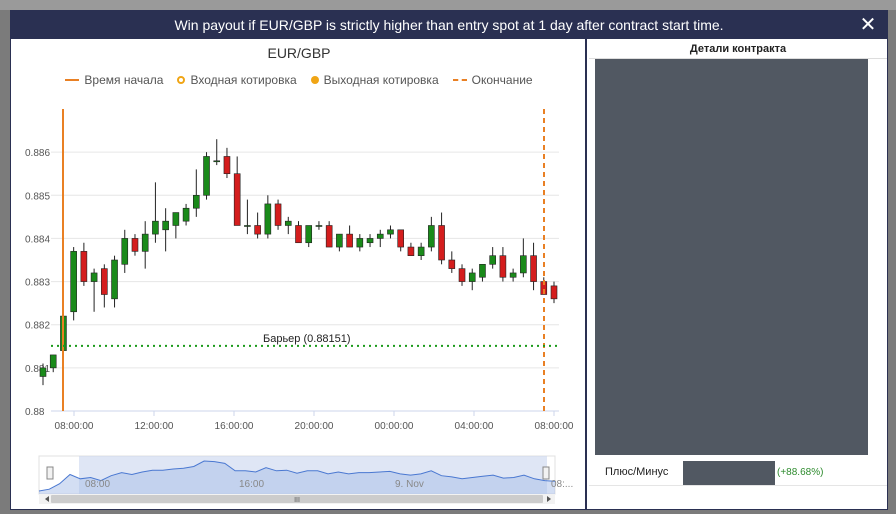  Describe the element at coordinates (297, 500) in the screenshot. I see `scrollbar-grip: III` at that location.